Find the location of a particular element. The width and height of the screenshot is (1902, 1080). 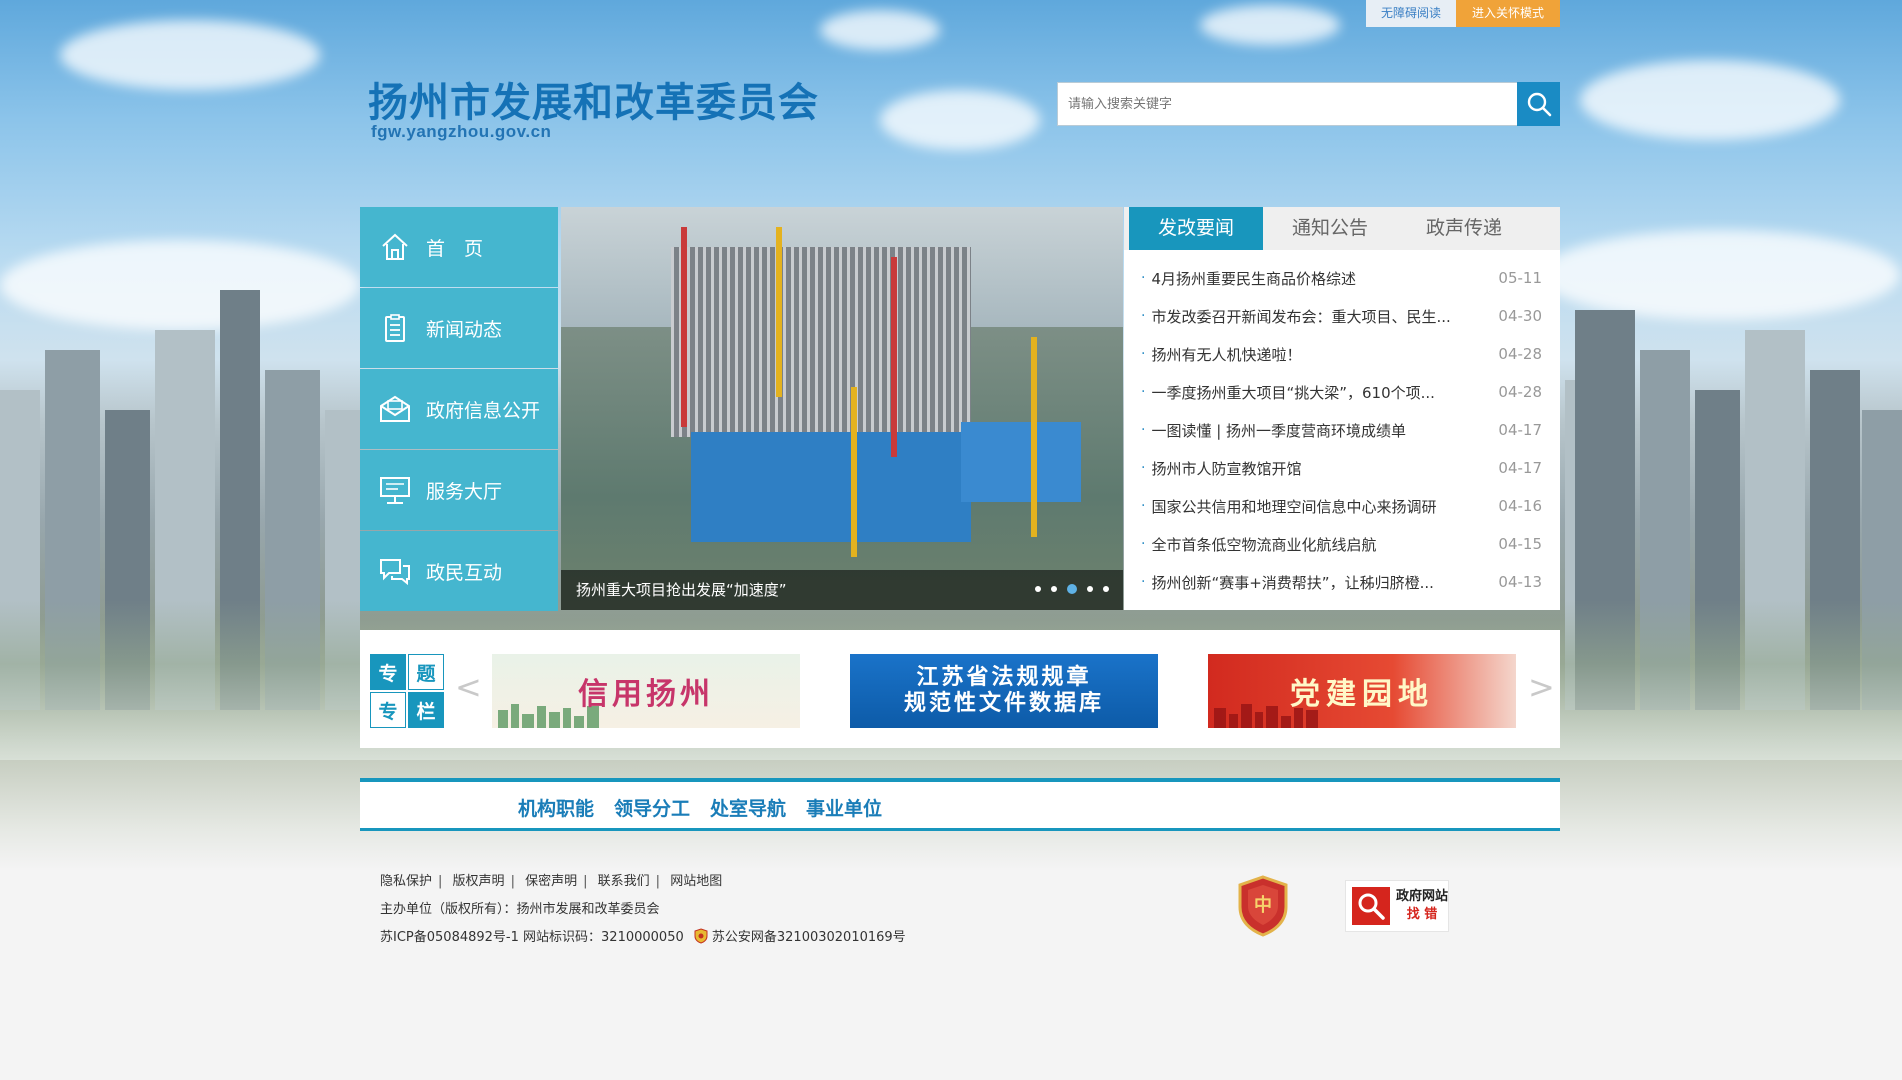

accessible-reading-button: 无障碍阅读 is located at coordinates (1411, 13).